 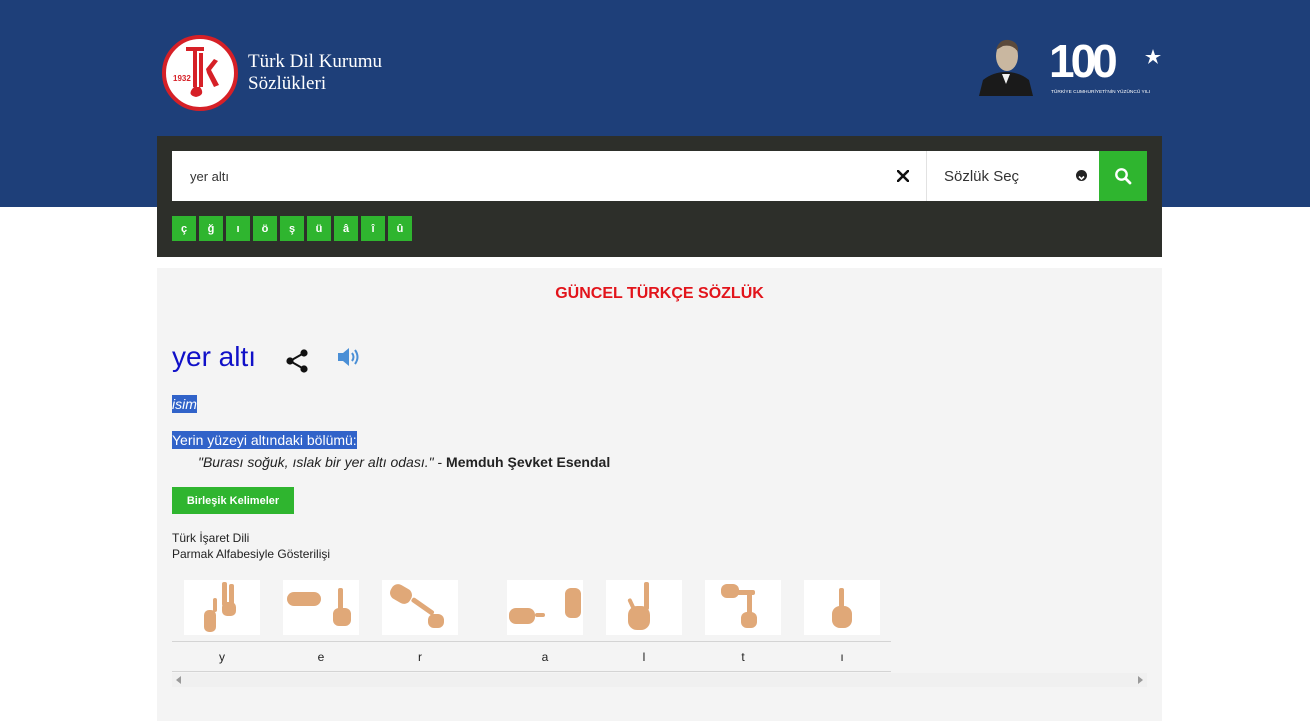 I want to click on dictionary-select: Sözlük Seç, so click(x=1012, y=176).